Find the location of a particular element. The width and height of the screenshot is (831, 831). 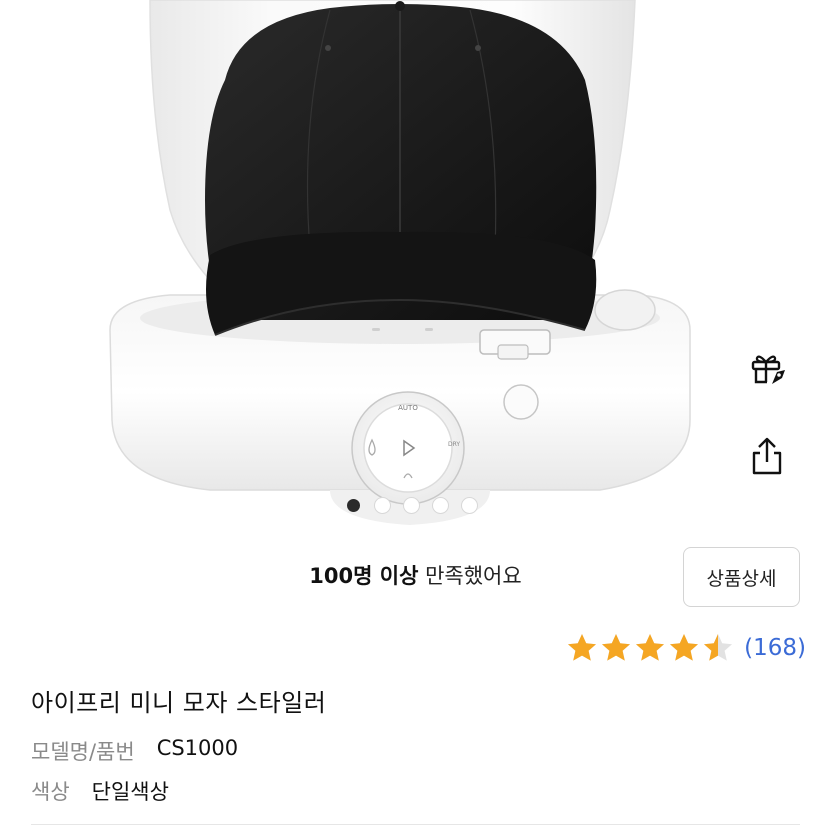

dial-auto-label: AUTO is located at coordinates (408, 408).